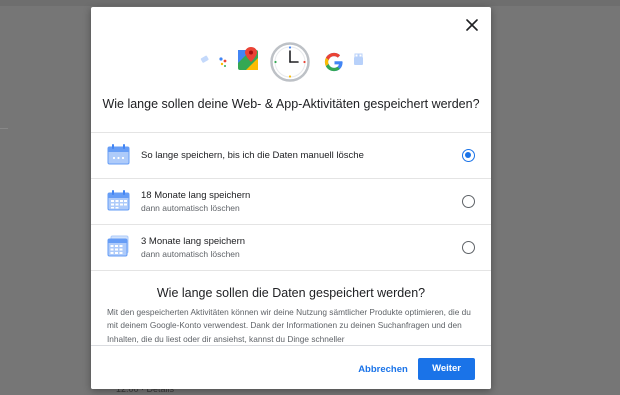 This screenshot has height=395, width=620. I want to click on tag-icon, so click(204, 59).